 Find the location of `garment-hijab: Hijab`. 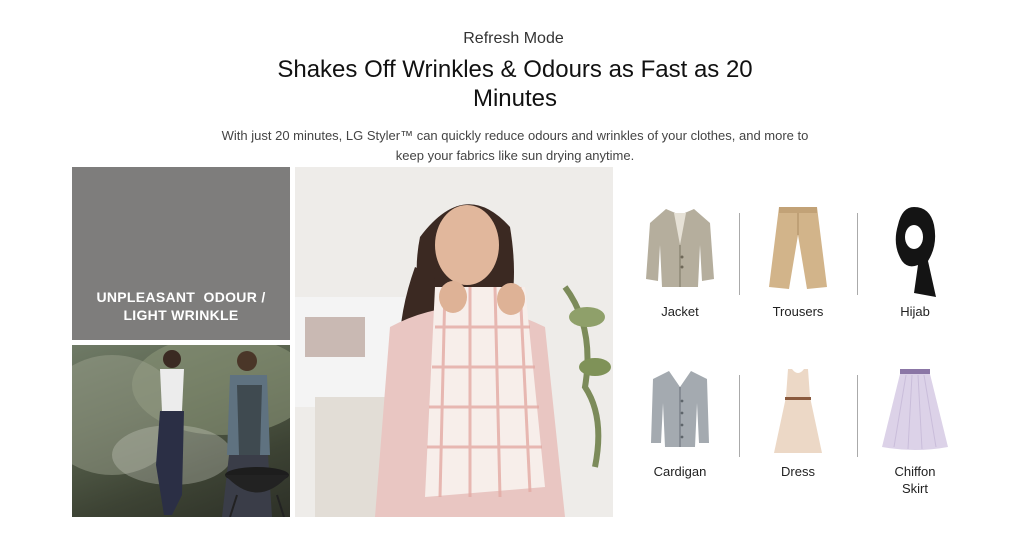

garment-hijab: Hijab is located at coordinates (915, 265).